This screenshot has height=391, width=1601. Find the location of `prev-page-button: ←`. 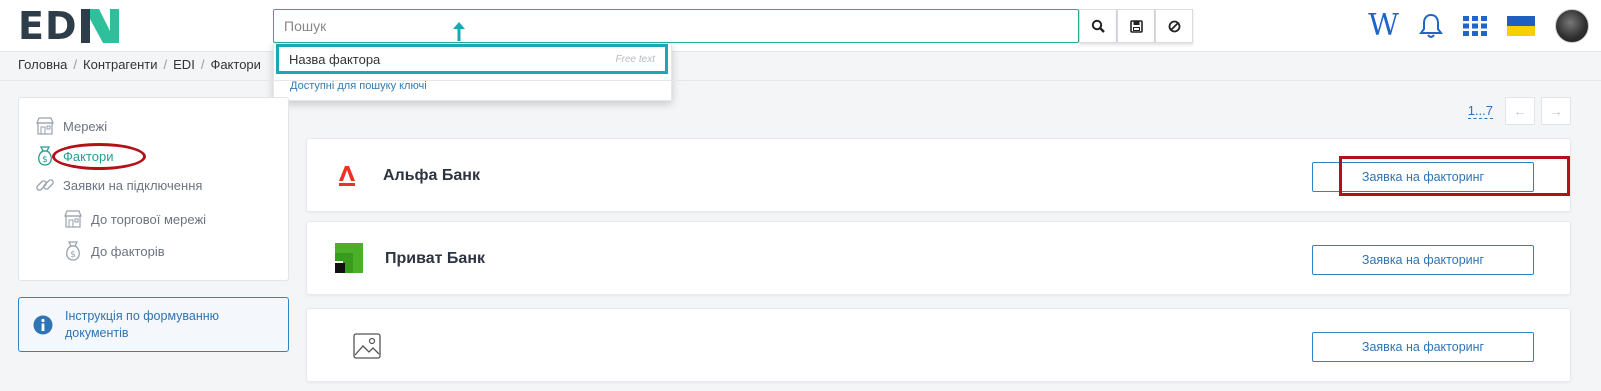

prev-page-button: ← is located at coordinates (1520, 111).